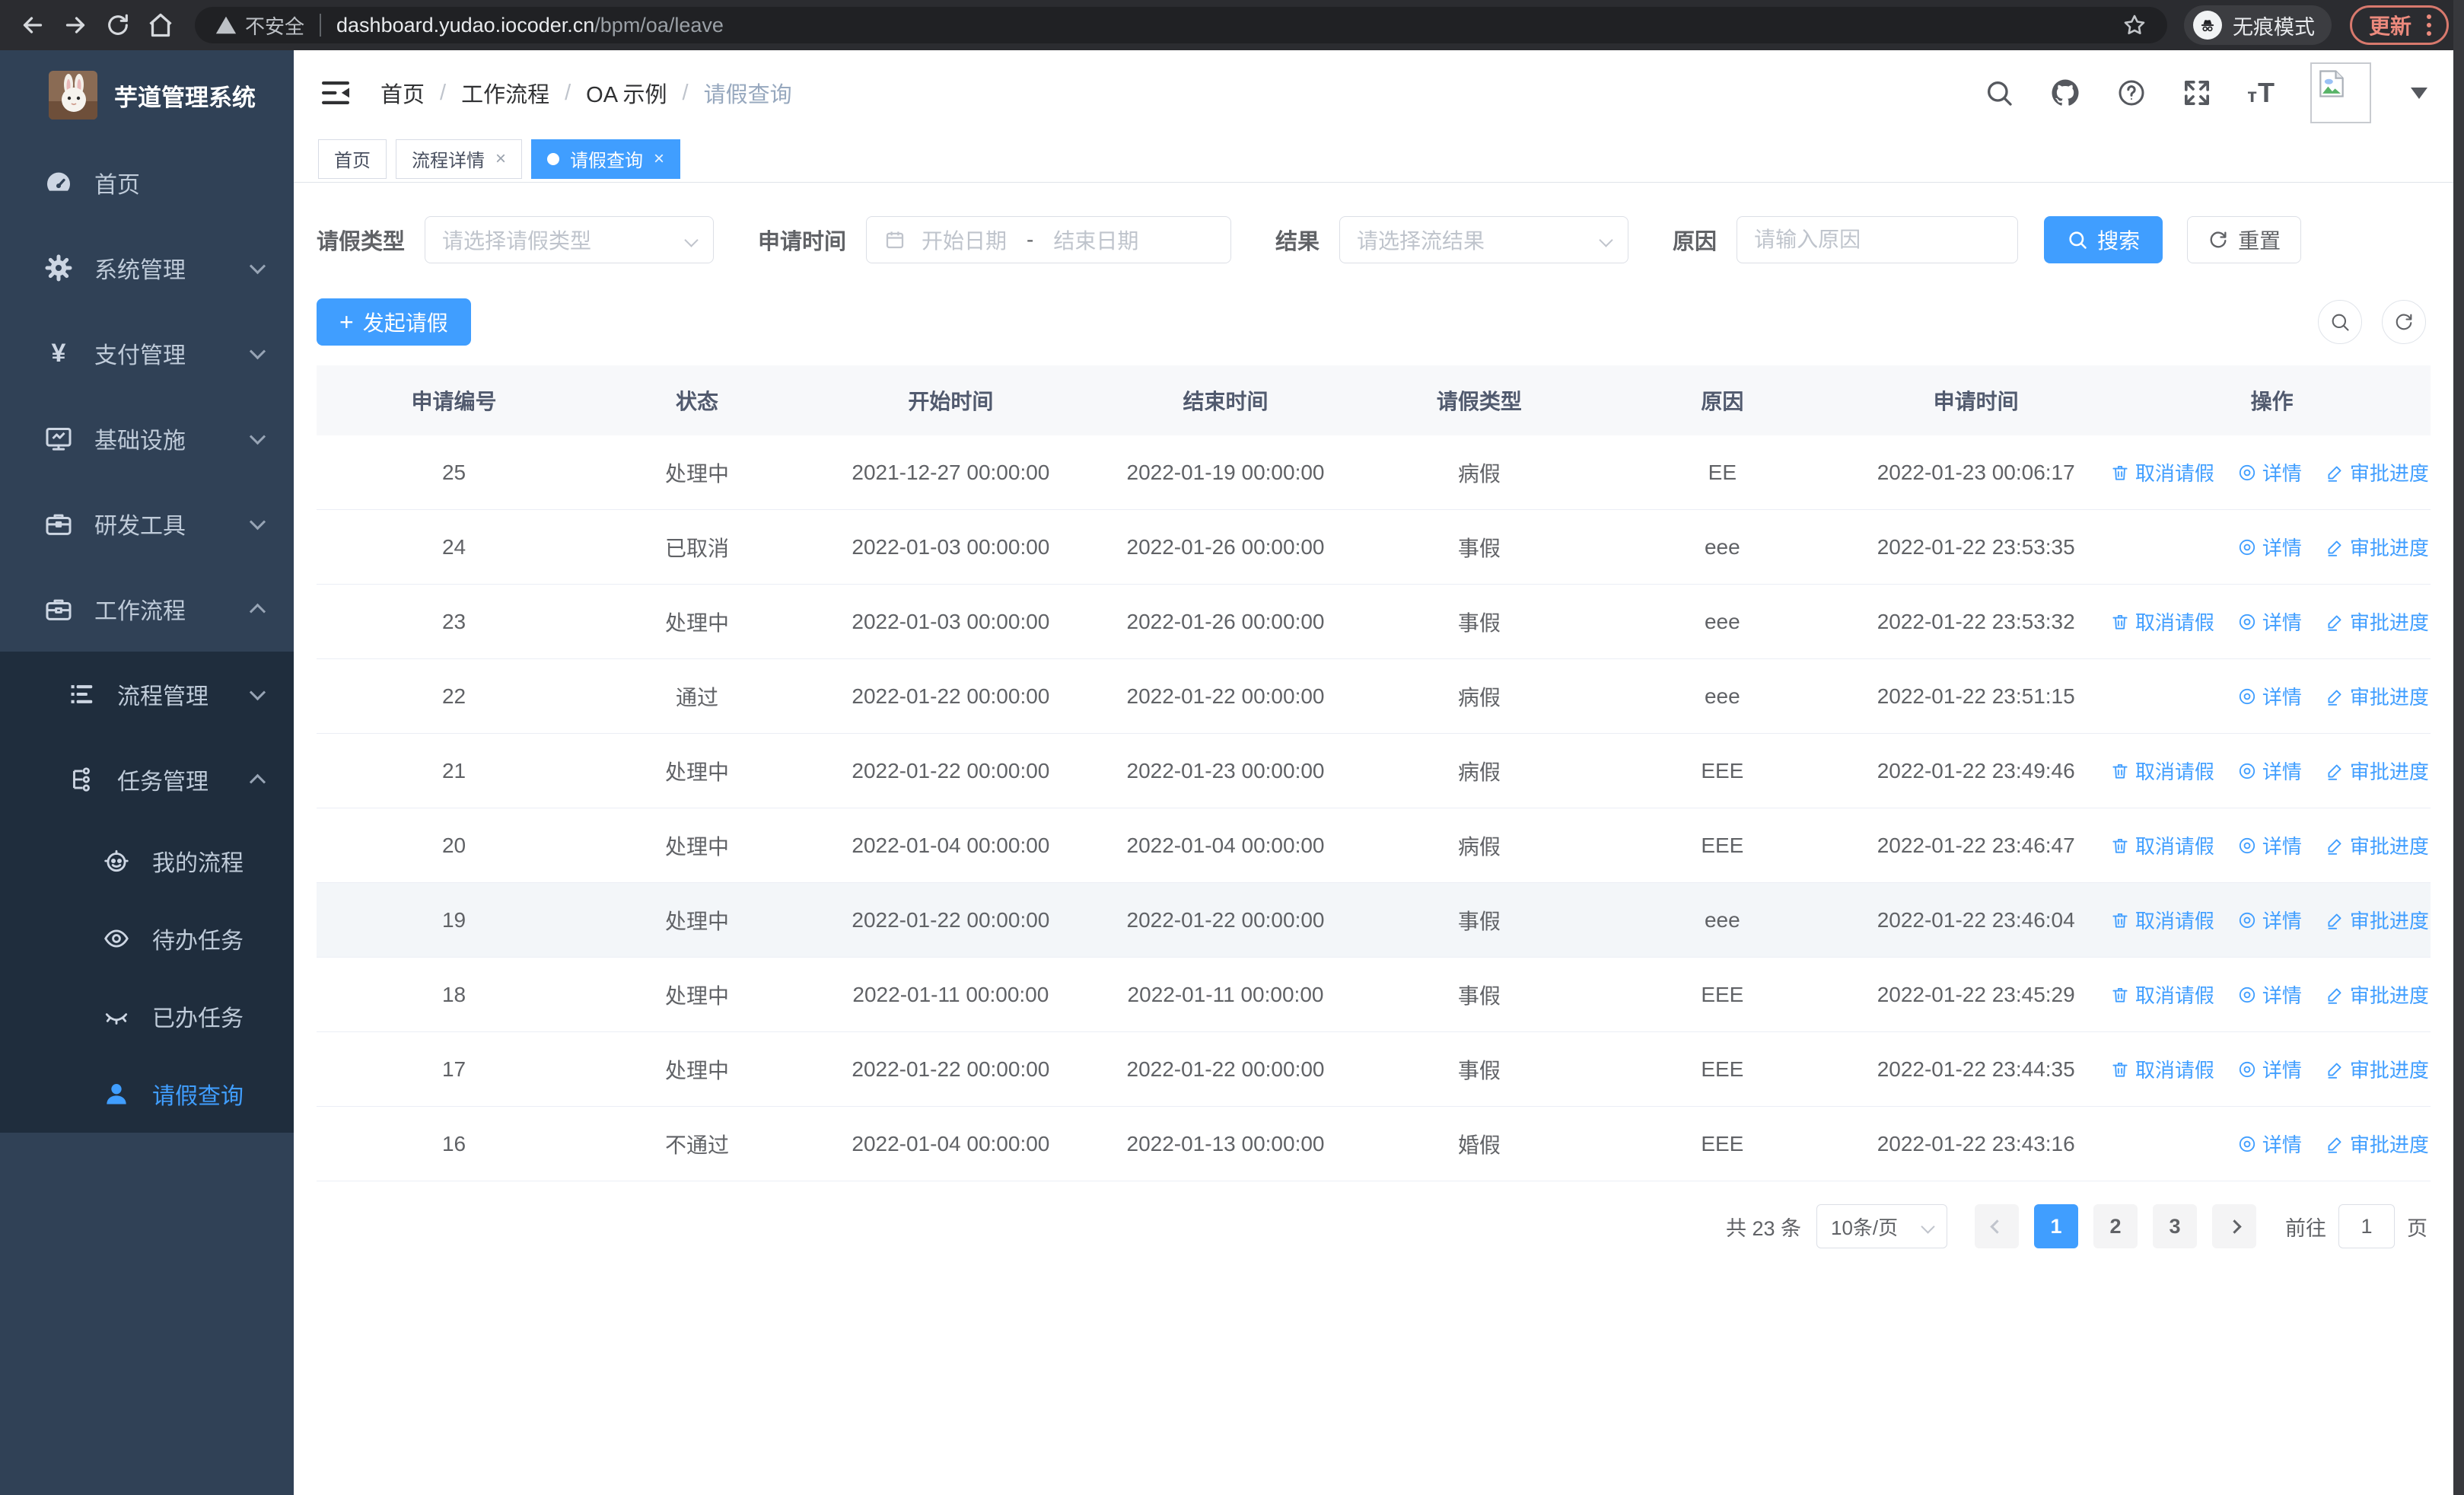 The width and height of the screenshot is (2464, 1495). What do you see at coordinates (1225, 621) in the screenshot?
I see `cell-end: 2022-01-26 00:00:00` at bounding box center [1225, 621].